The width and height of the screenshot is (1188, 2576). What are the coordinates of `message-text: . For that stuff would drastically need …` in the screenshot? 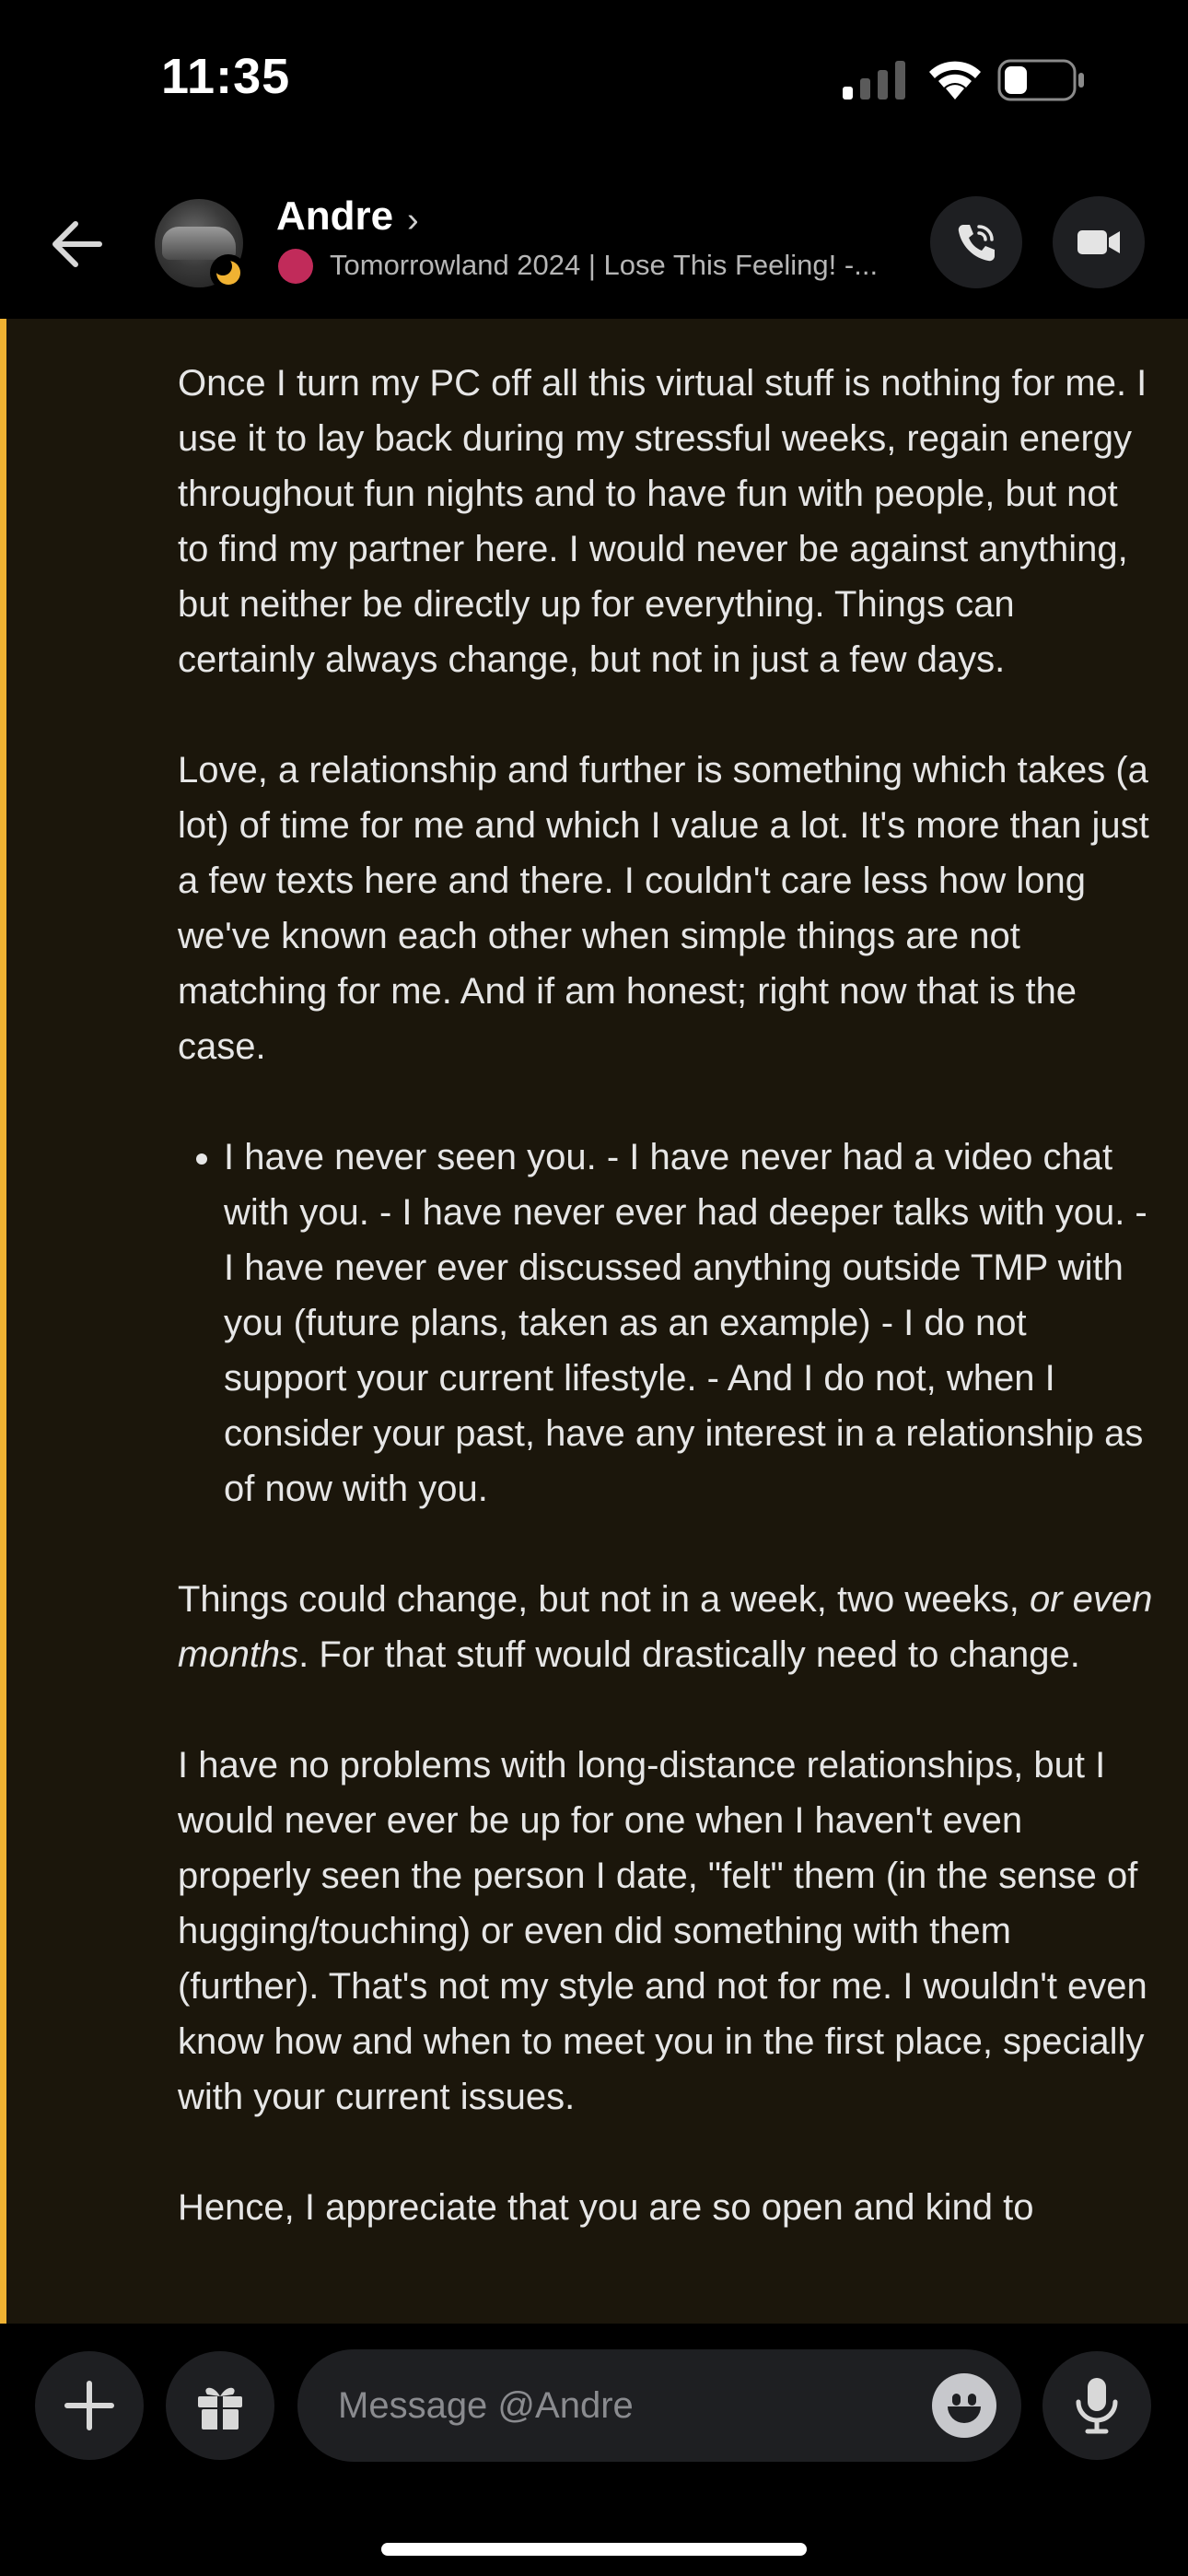 It's located at (689, 1654).